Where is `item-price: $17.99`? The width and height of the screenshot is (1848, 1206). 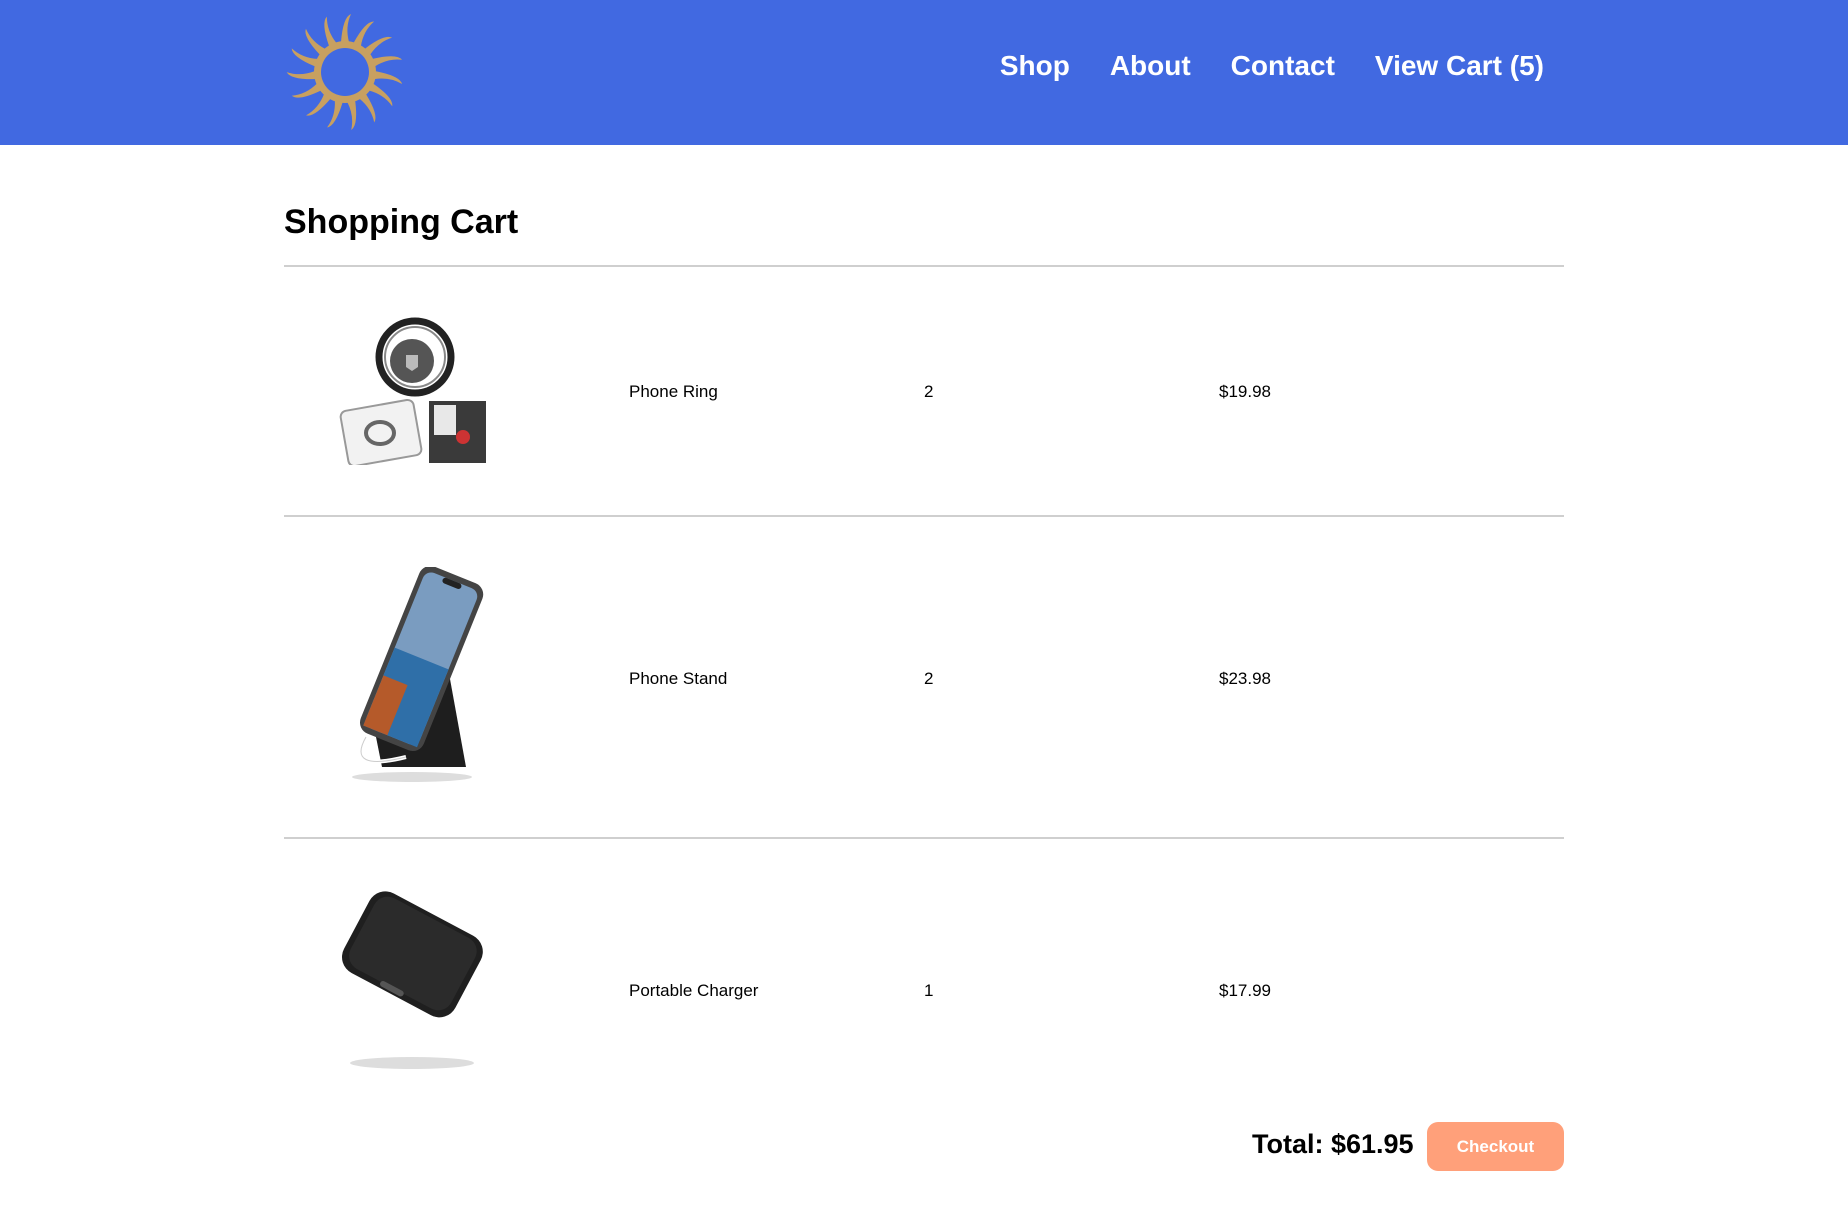 item-price: $17.99 is located at coordinates (1245, 990).